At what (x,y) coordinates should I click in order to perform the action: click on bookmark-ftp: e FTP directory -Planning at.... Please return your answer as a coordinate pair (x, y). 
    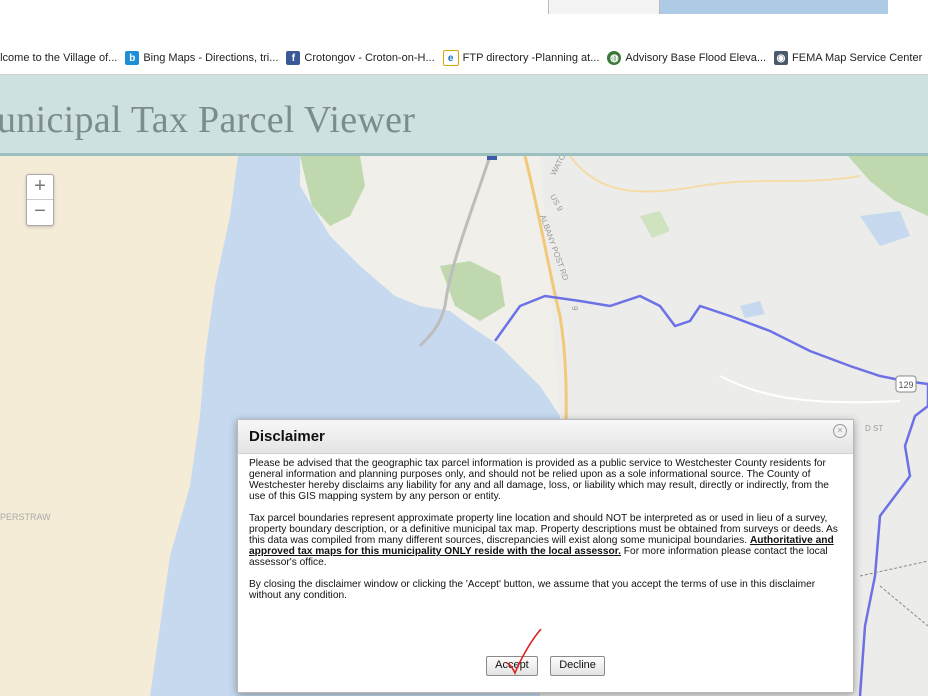
    Looking at the image, I should click on (521, 58).